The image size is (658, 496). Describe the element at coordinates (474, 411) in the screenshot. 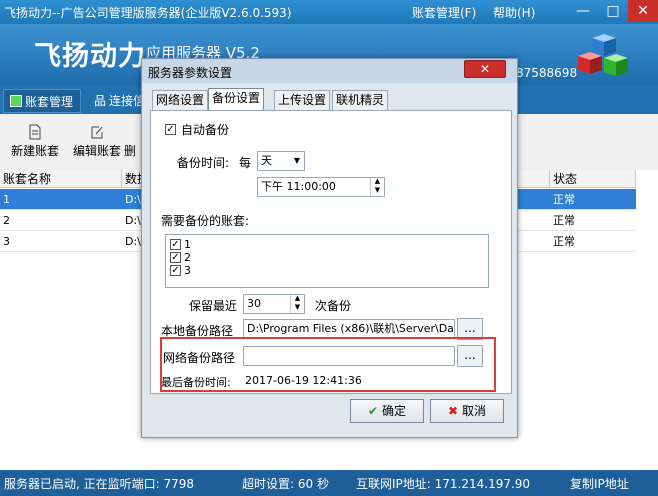

I see `cancel-label: 取消` at that location.